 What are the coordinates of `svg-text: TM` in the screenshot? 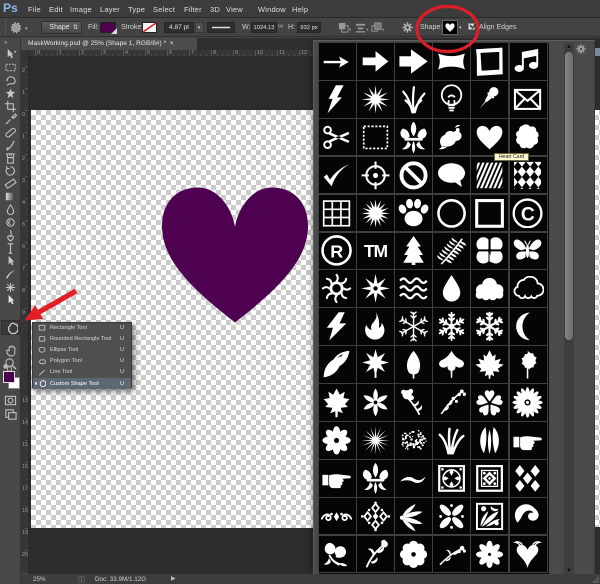 It's located at (376, 252).